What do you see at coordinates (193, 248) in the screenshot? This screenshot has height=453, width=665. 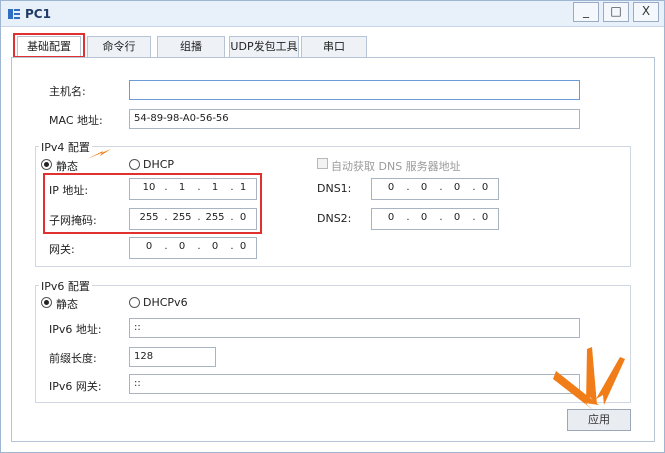 I see `gateway-input: 0 . 0 . 0 . 0` at bounding box center [193, 248].